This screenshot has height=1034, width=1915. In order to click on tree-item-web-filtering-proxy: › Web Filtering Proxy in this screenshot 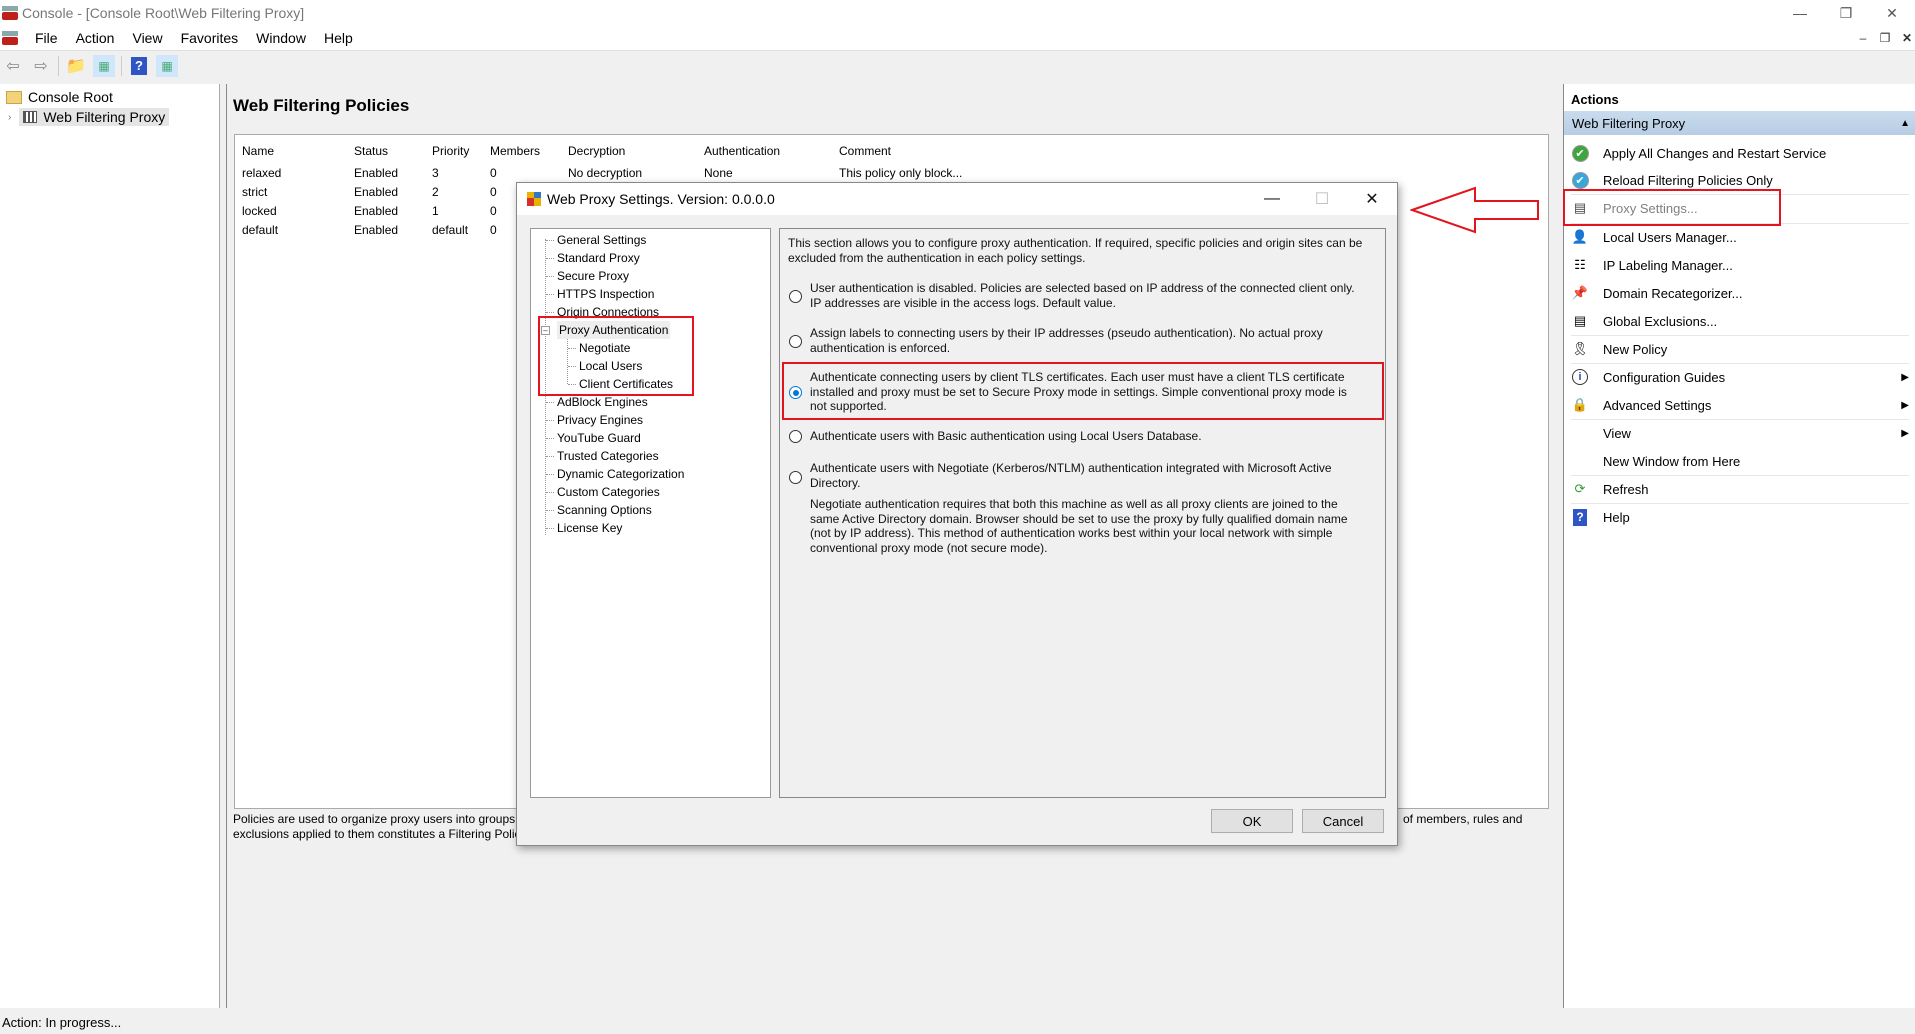, I will do `click(89, 117)`.